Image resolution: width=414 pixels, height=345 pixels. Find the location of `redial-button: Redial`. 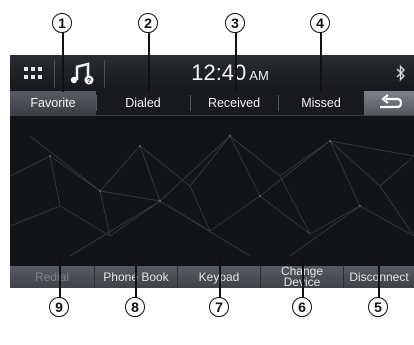

redial-button: Redial is located at coordinates (52, 277).